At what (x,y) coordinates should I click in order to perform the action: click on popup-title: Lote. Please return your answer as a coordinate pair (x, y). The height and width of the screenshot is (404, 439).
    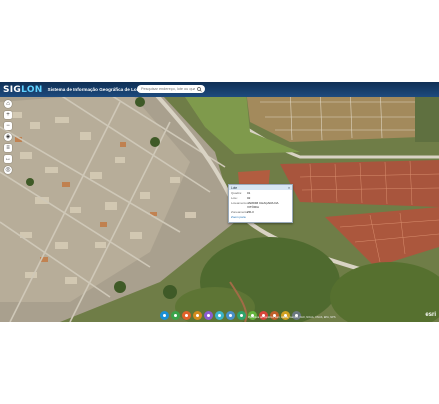
    Looking at the image, I should click on (234, 187).